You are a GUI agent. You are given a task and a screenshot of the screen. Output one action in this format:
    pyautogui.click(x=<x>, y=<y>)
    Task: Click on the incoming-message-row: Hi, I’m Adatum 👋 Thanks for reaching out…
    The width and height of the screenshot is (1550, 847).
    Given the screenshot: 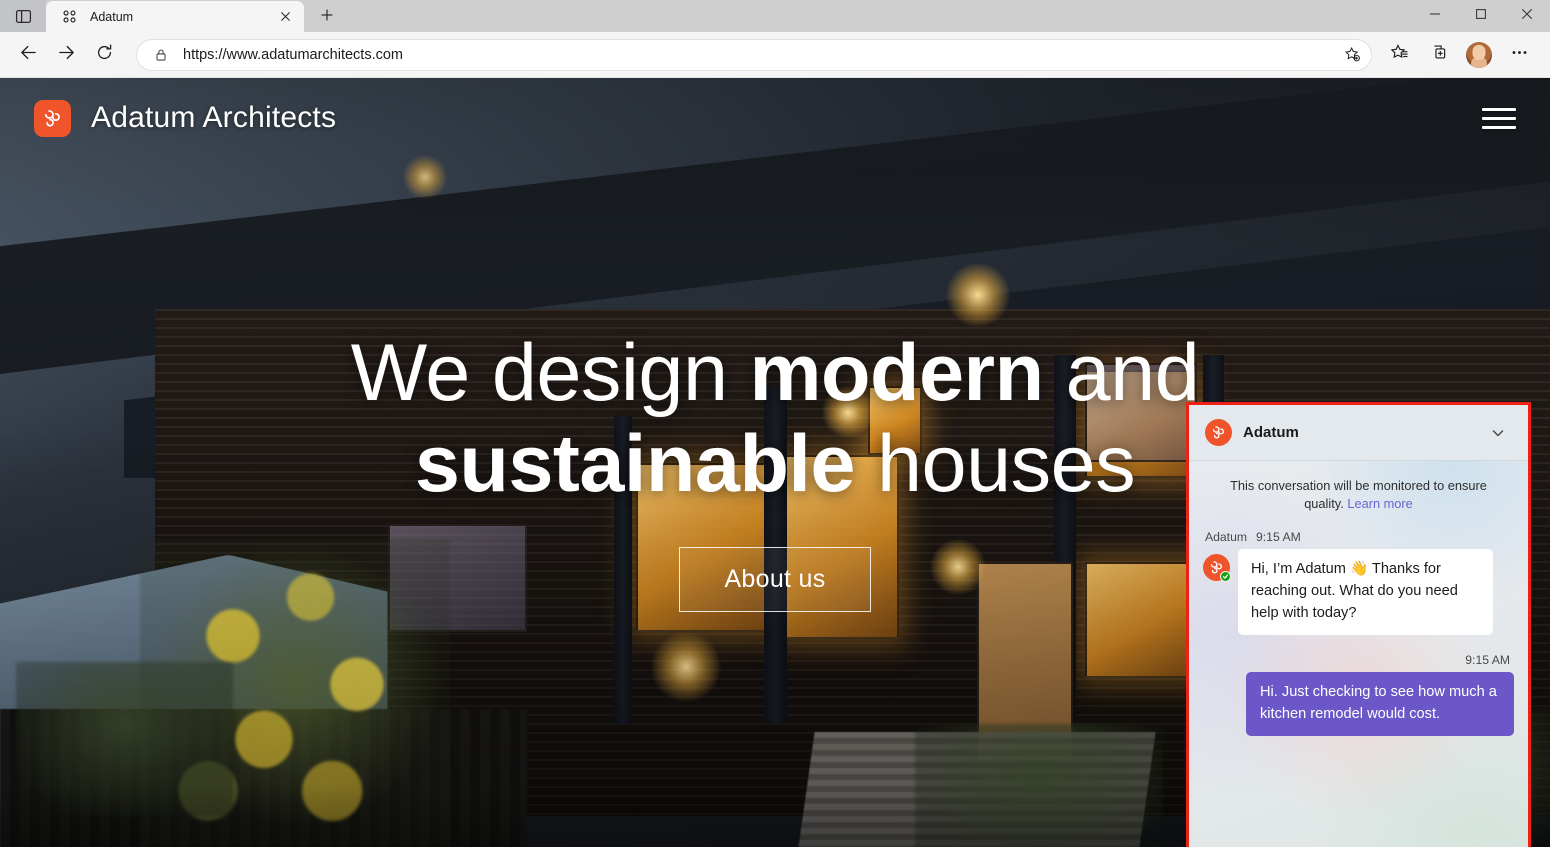 What is the action you would take?
    pyautogui.click(x=1358, y=592)
    